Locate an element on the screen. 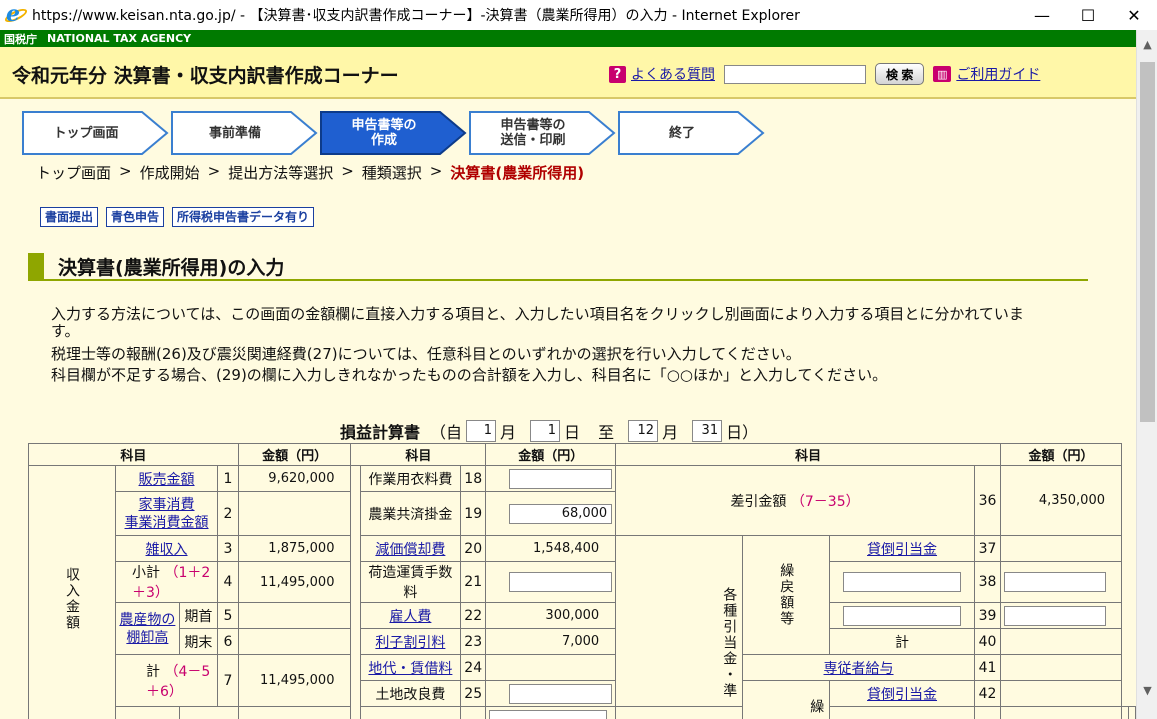 Image resolution: width=1157 pixels, height=719 pixels. packing-fee-input is located at coordinates (561, 582).